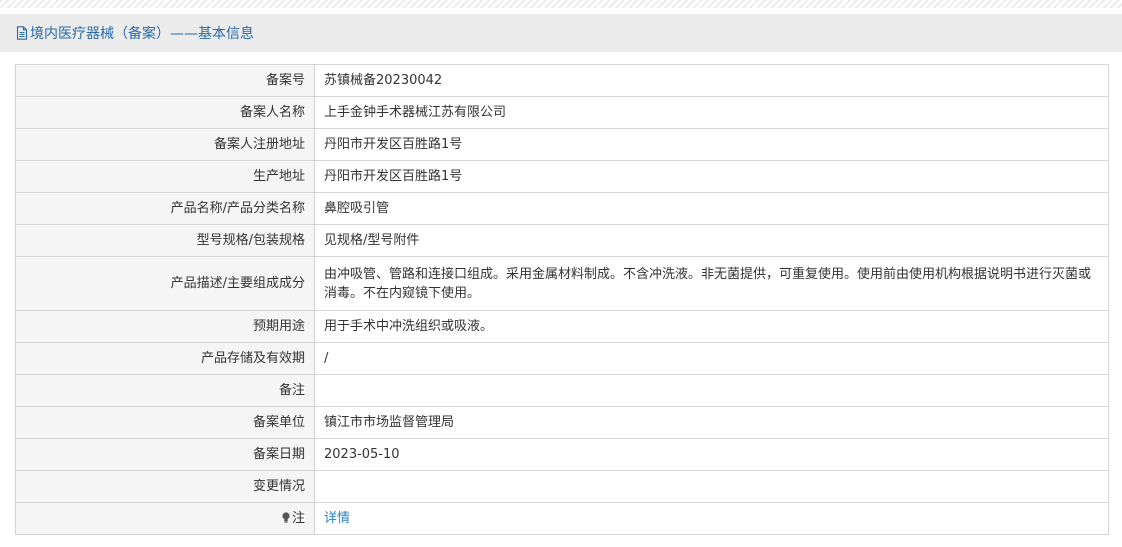 The image size is (1122, 547). I want to click on lightbulb-icon, so click(286, 517).